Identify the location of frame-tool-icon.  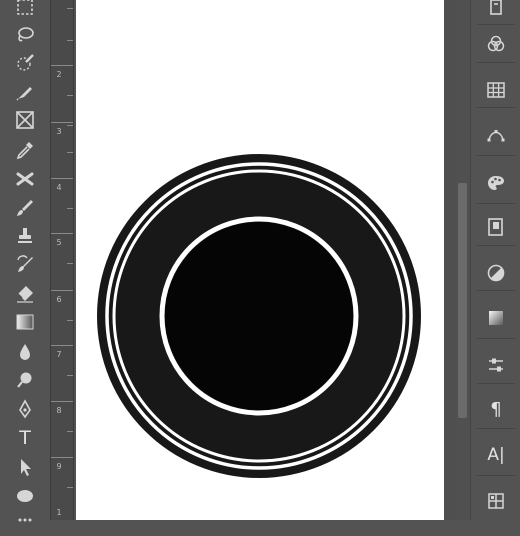
(25, 120).